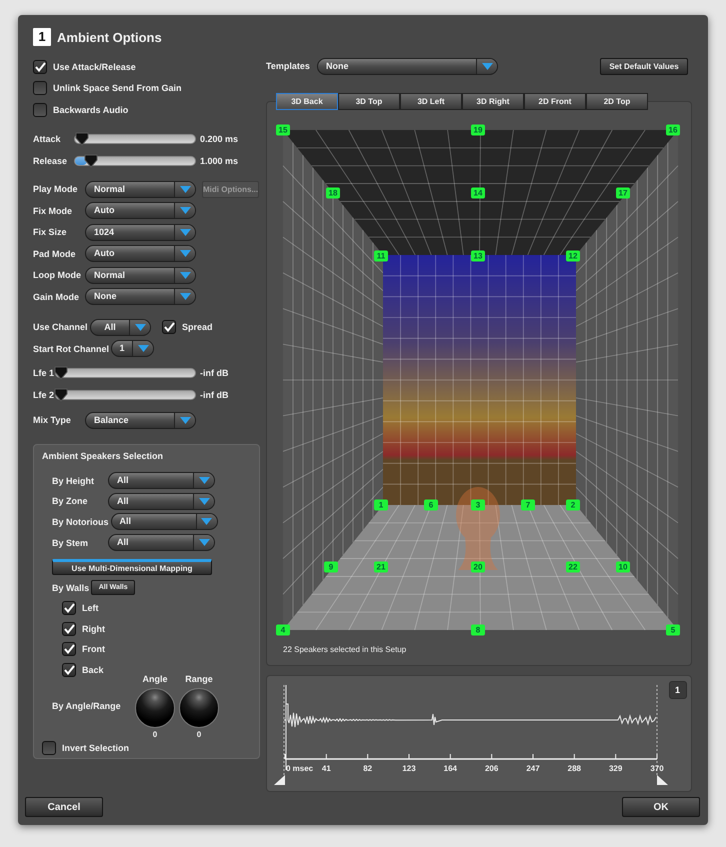 This screenshot has height=847, width=726. What do you see at coordinates (64, 807) in the screenshot?
I see `cancel-button: Cancel` at bounding box center [64, 807].